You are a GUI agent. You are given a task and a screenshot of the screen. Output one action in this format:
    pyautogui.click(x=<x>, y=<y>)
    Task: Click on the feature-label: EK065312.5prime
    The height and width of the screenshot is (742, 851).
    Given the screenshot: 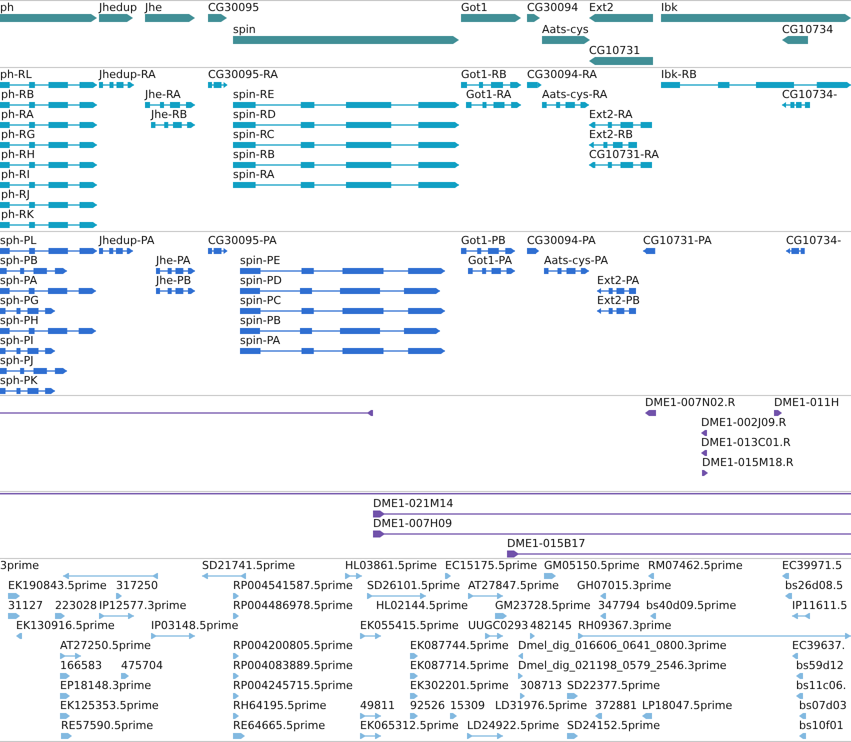 What is the action you would take?
    pyautogui.click(x=409, y=726)
    